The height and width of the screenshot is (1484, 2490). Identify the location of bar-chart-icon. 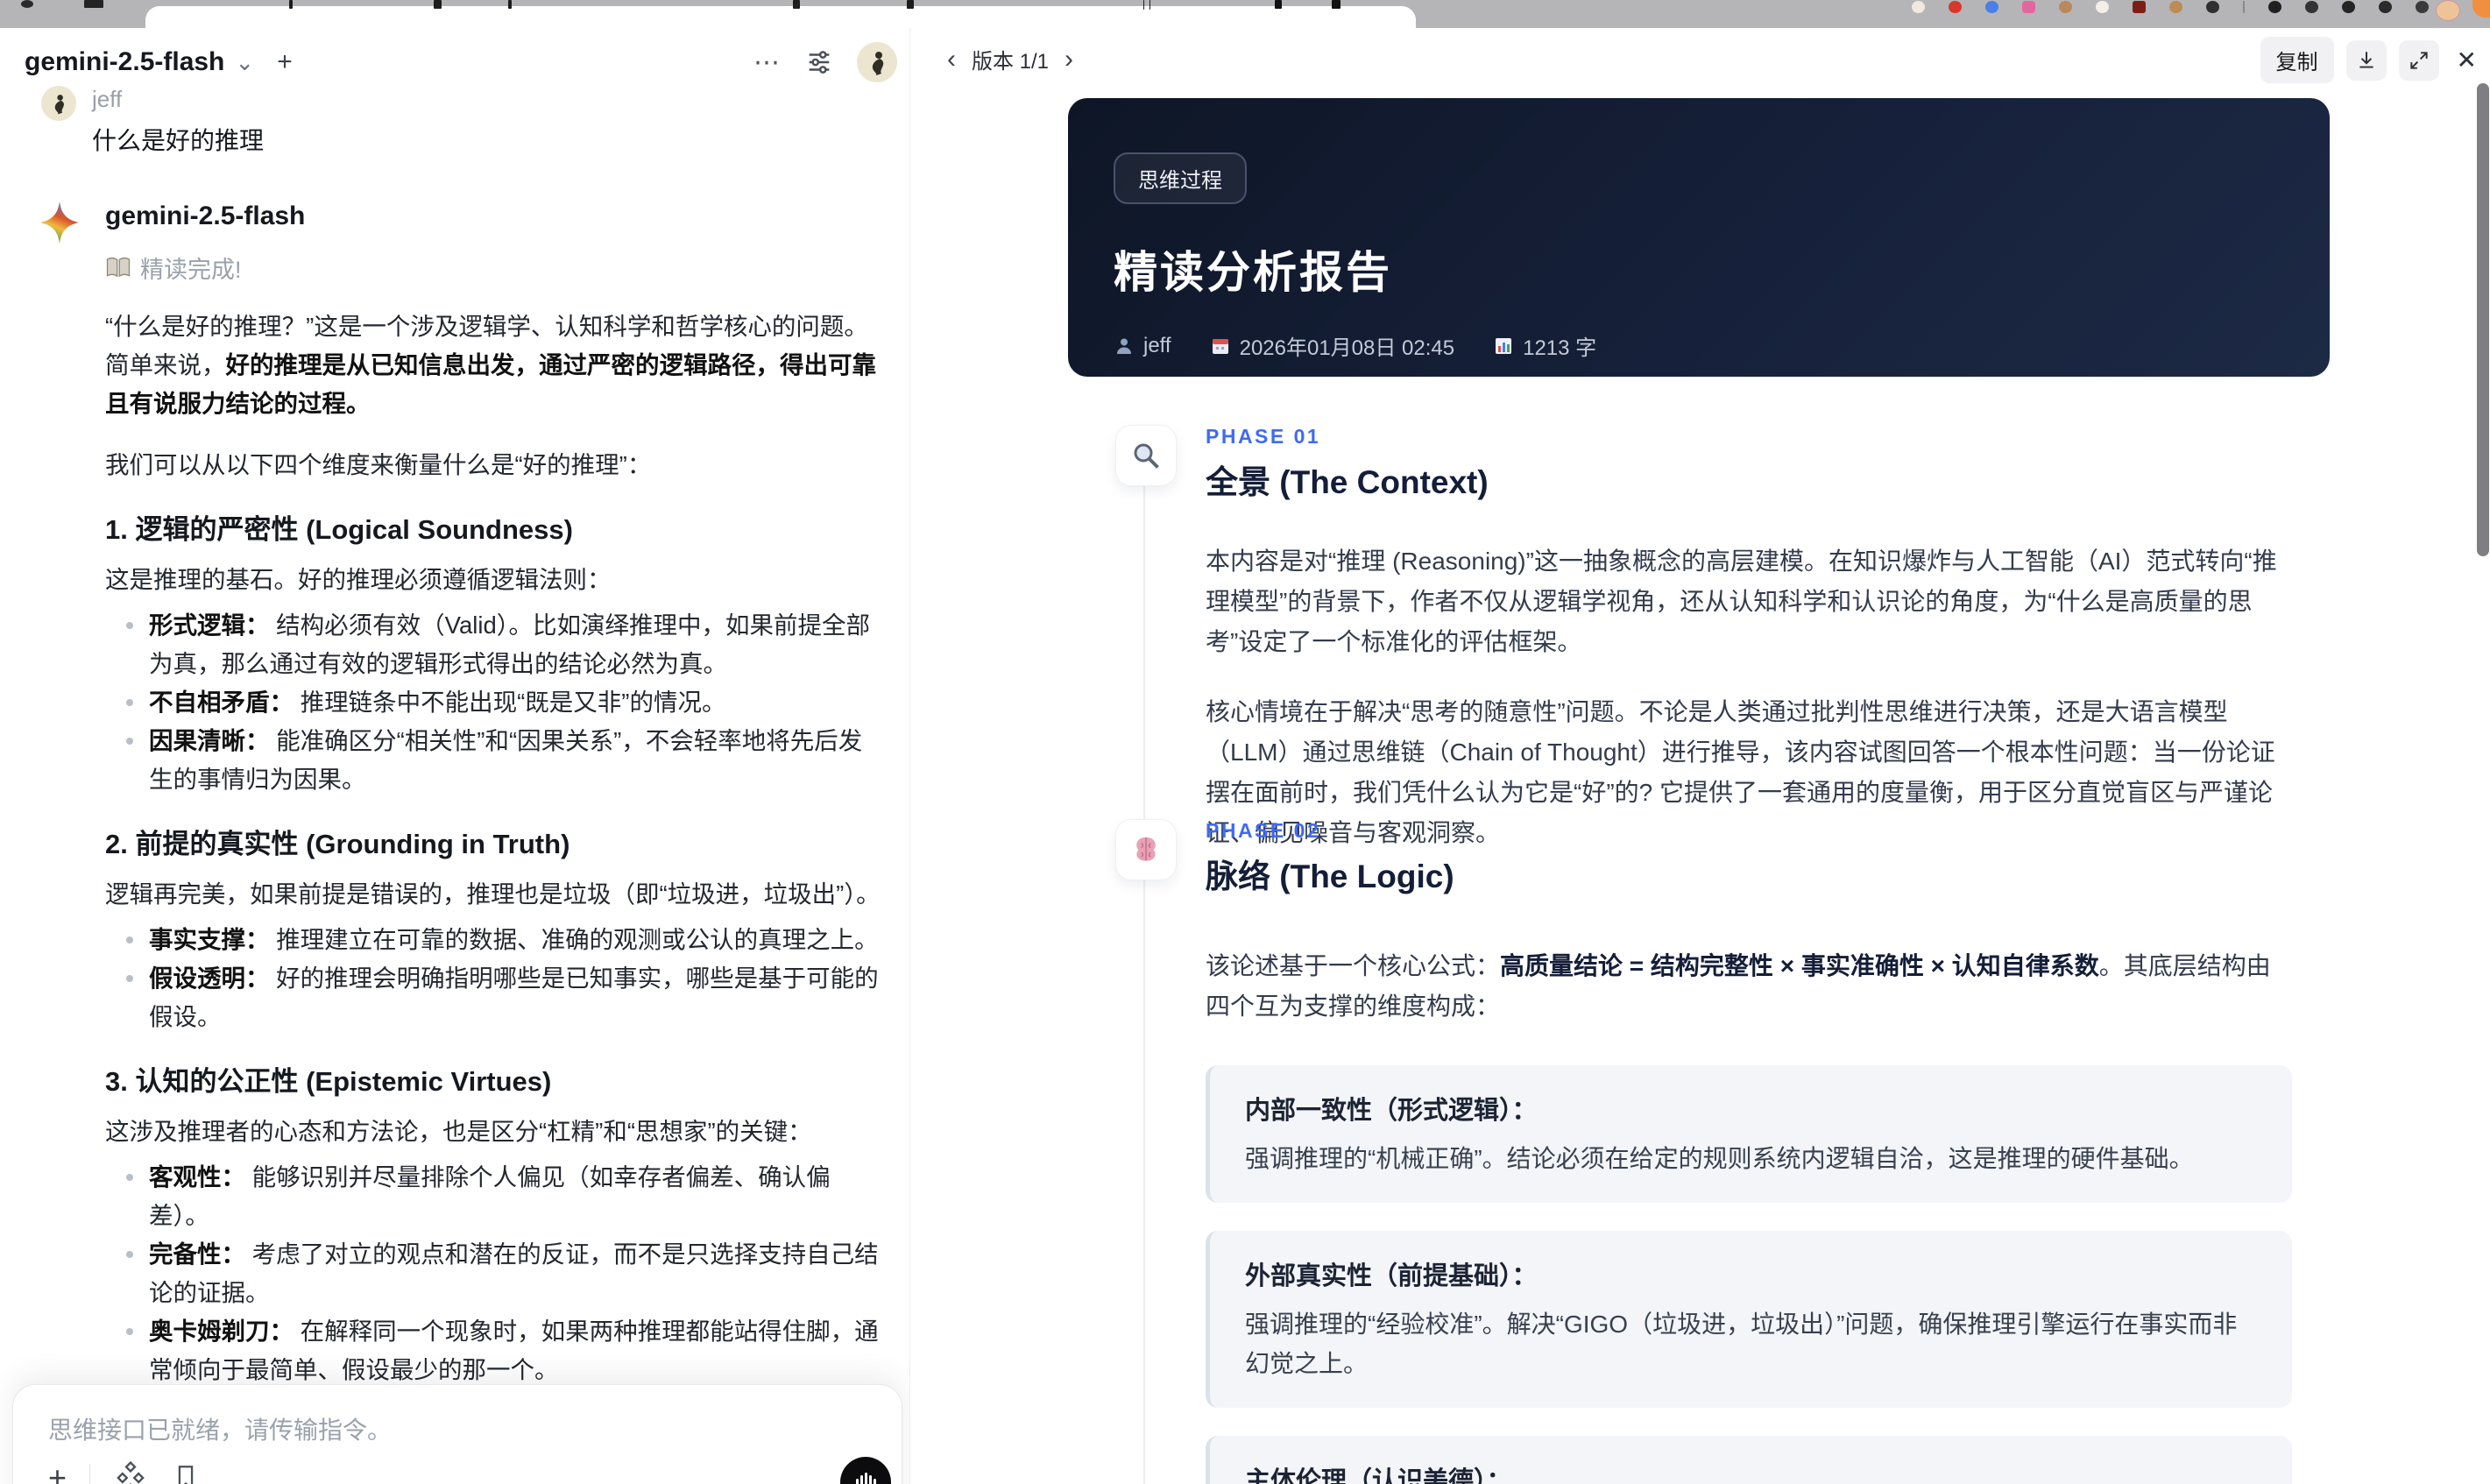
(1503, 346).